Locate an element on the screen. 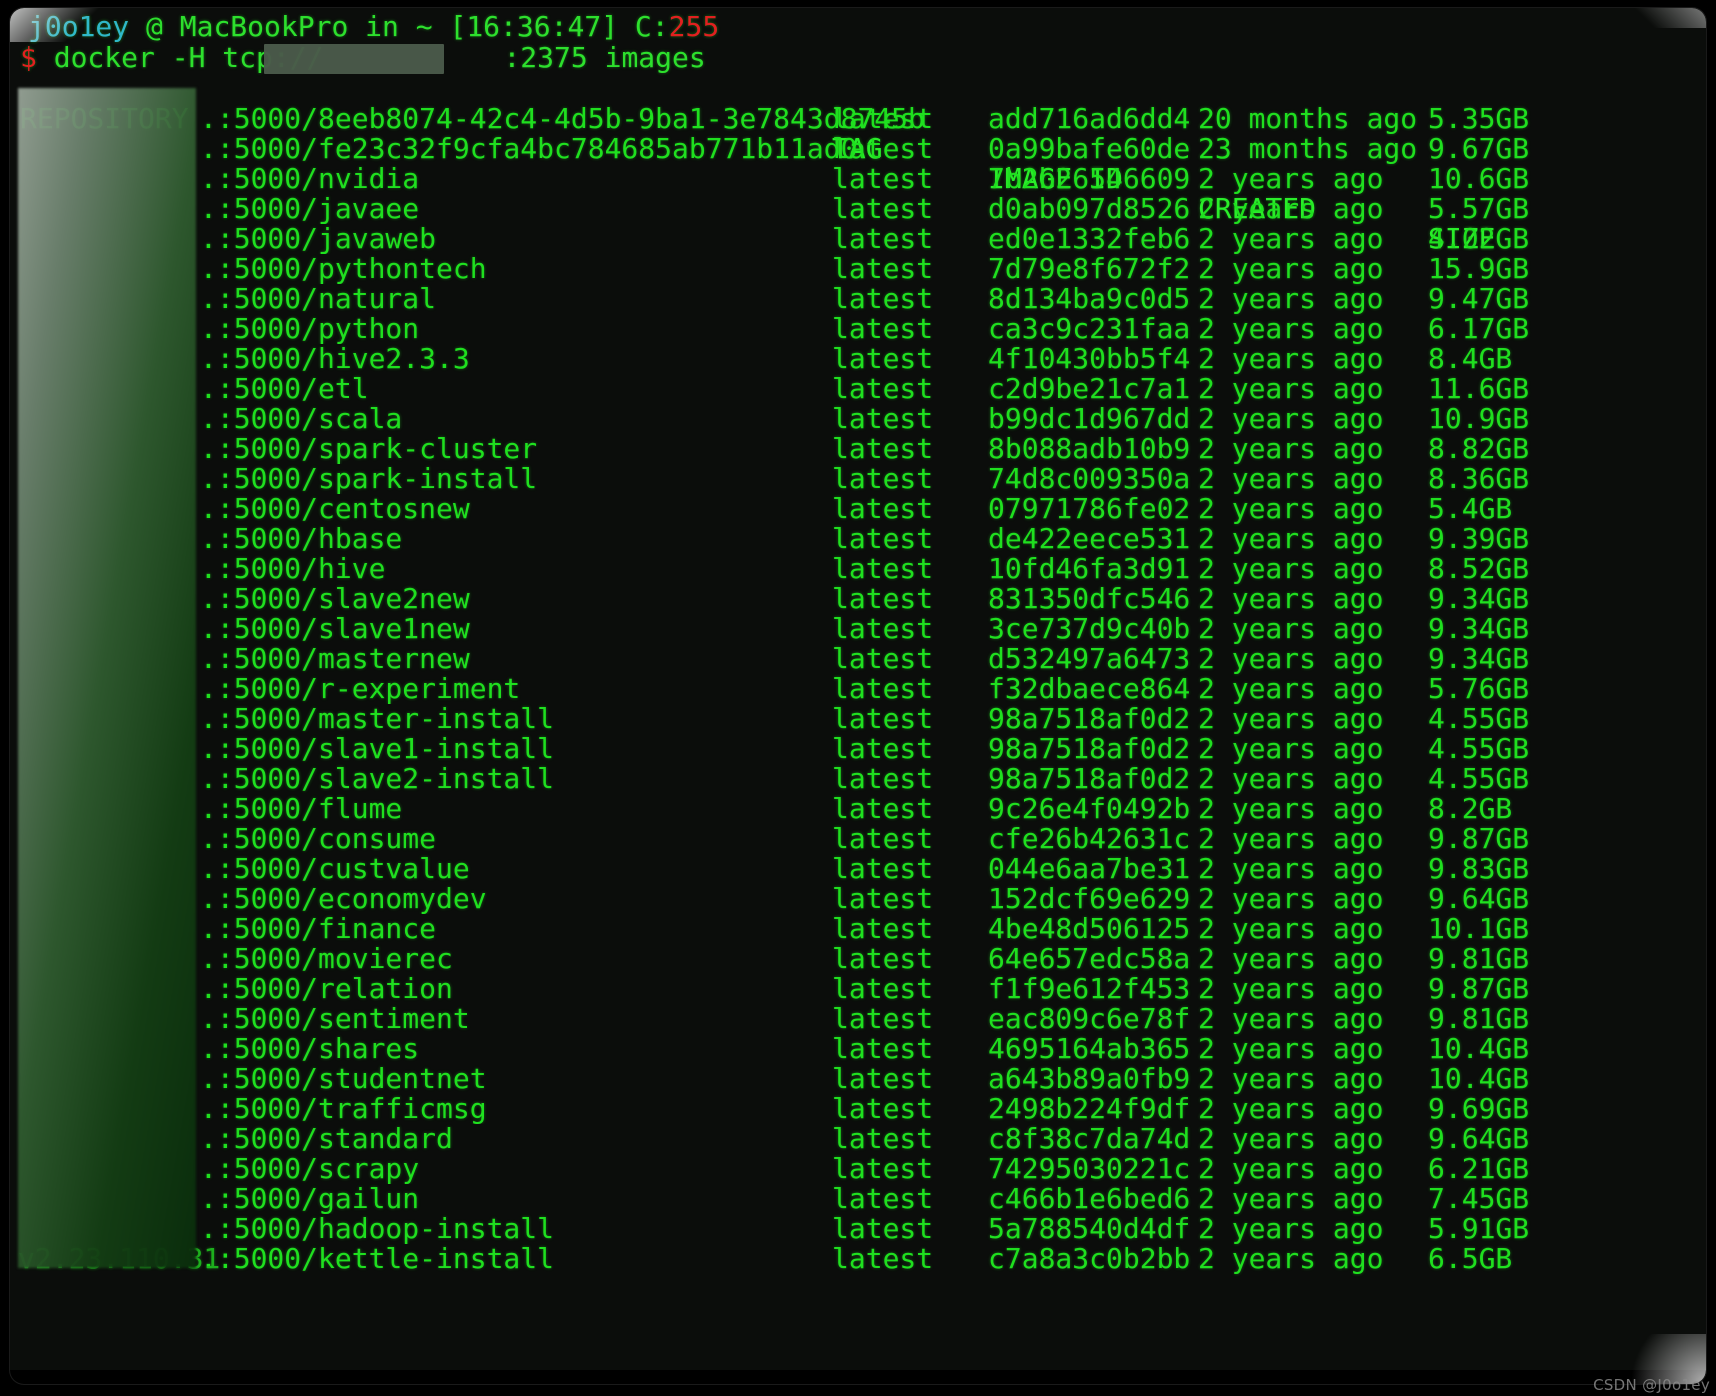 The image size is (1716, 1396). cell-image-id: 8b088adb10b9 is located at coordinates (1089, 448).